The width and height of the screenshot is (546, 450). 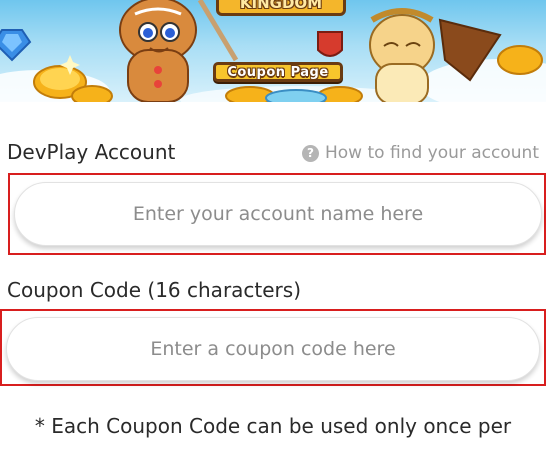 I want to click on account-name-input, so click(x=278, y=214).